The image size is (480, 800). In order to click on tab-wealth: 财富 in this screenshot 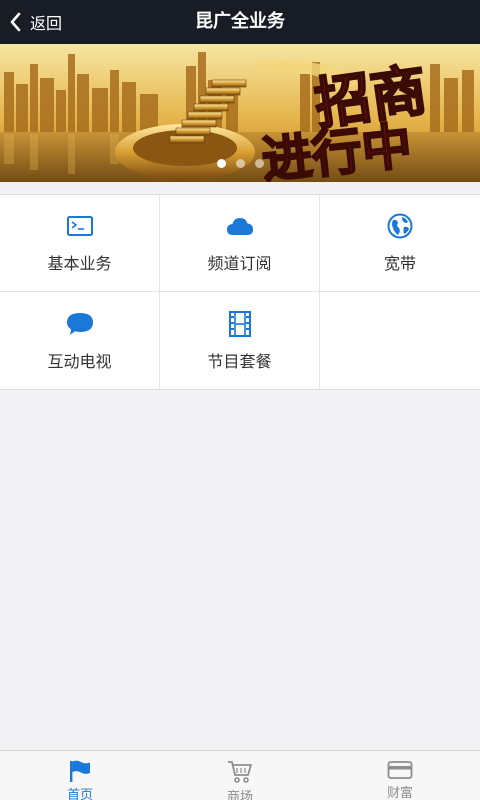, I will do `click(400, 775)`.